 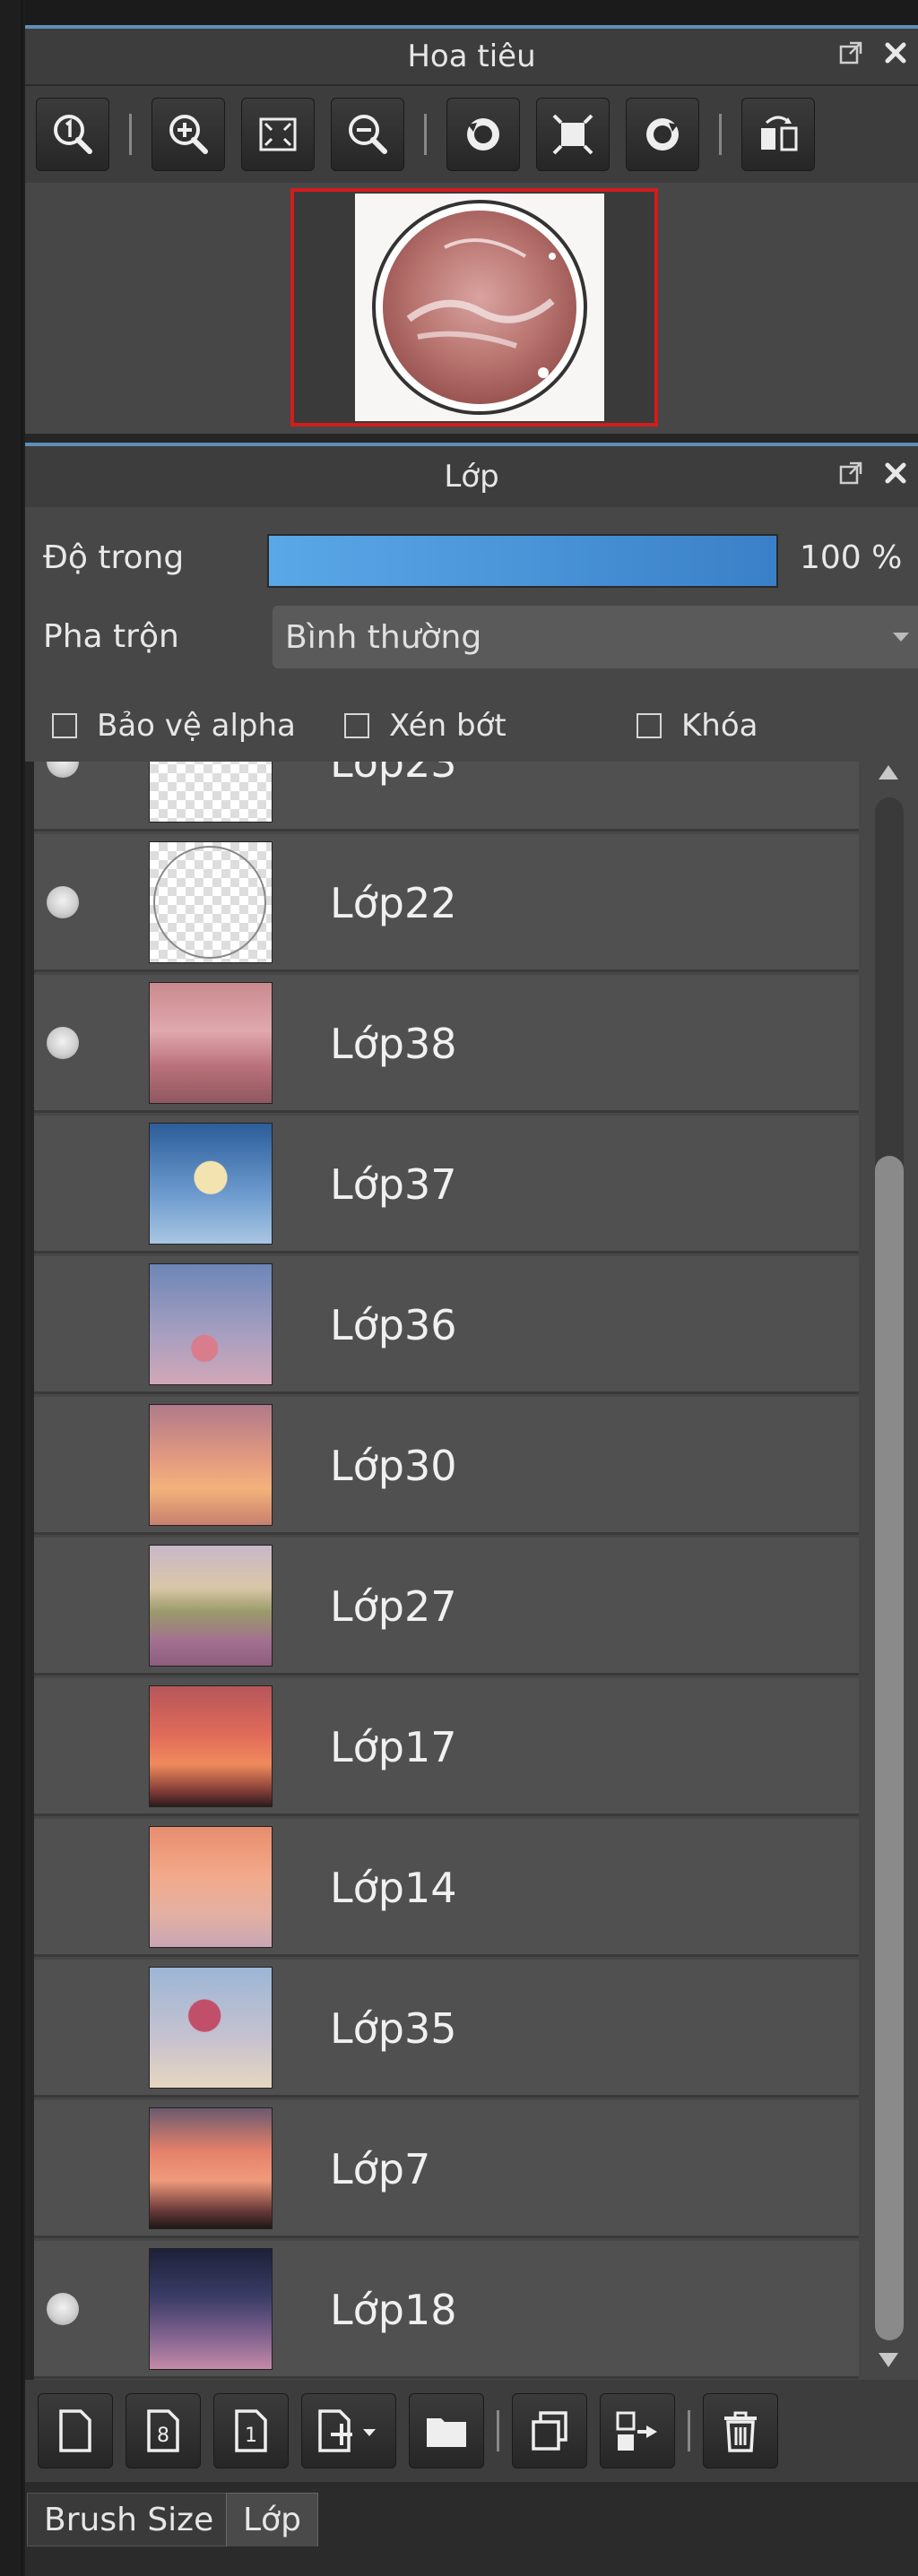 What do you see at coordinates (163, 2430) in the screenshot?
I see `new-8bit-layer-button: 8` at bounding box center [163, 2430].